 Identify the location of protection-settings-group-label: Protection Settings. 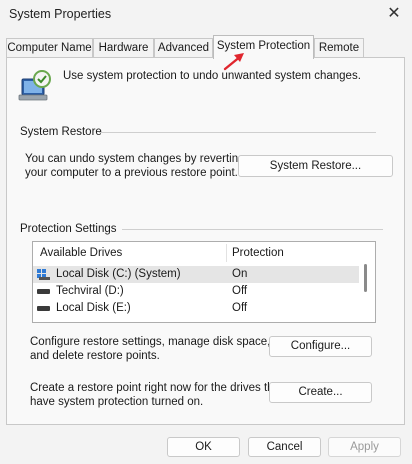
(68, 229).